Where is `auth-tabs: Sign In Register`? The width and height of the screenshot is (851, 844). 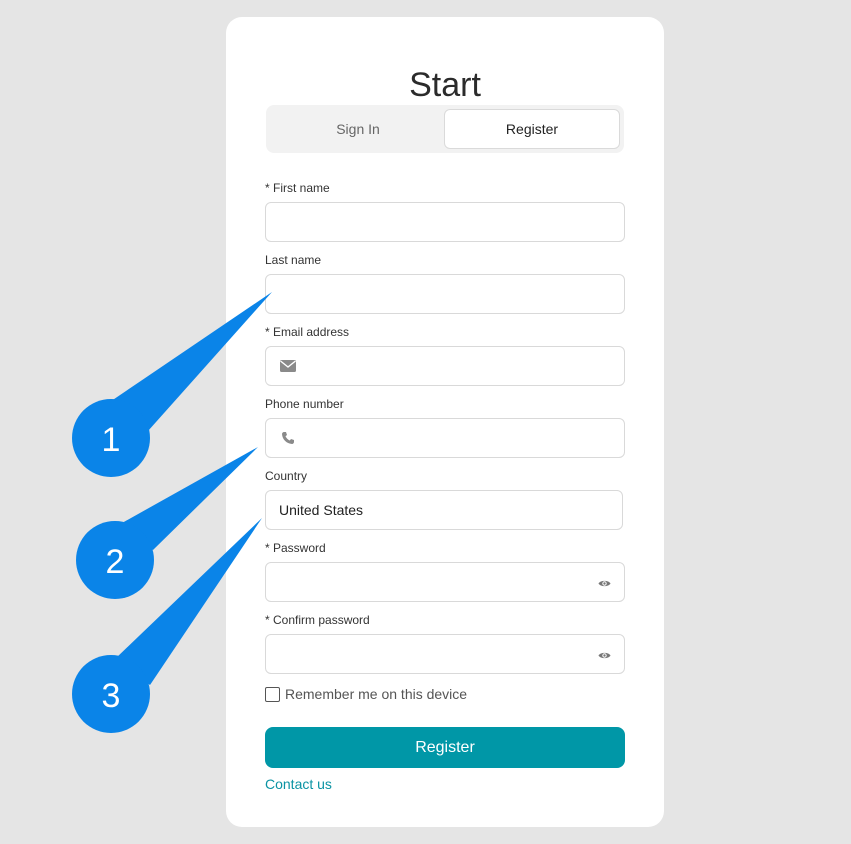 auth-tabs: Sign In Register is located at coordinates (445, 129).